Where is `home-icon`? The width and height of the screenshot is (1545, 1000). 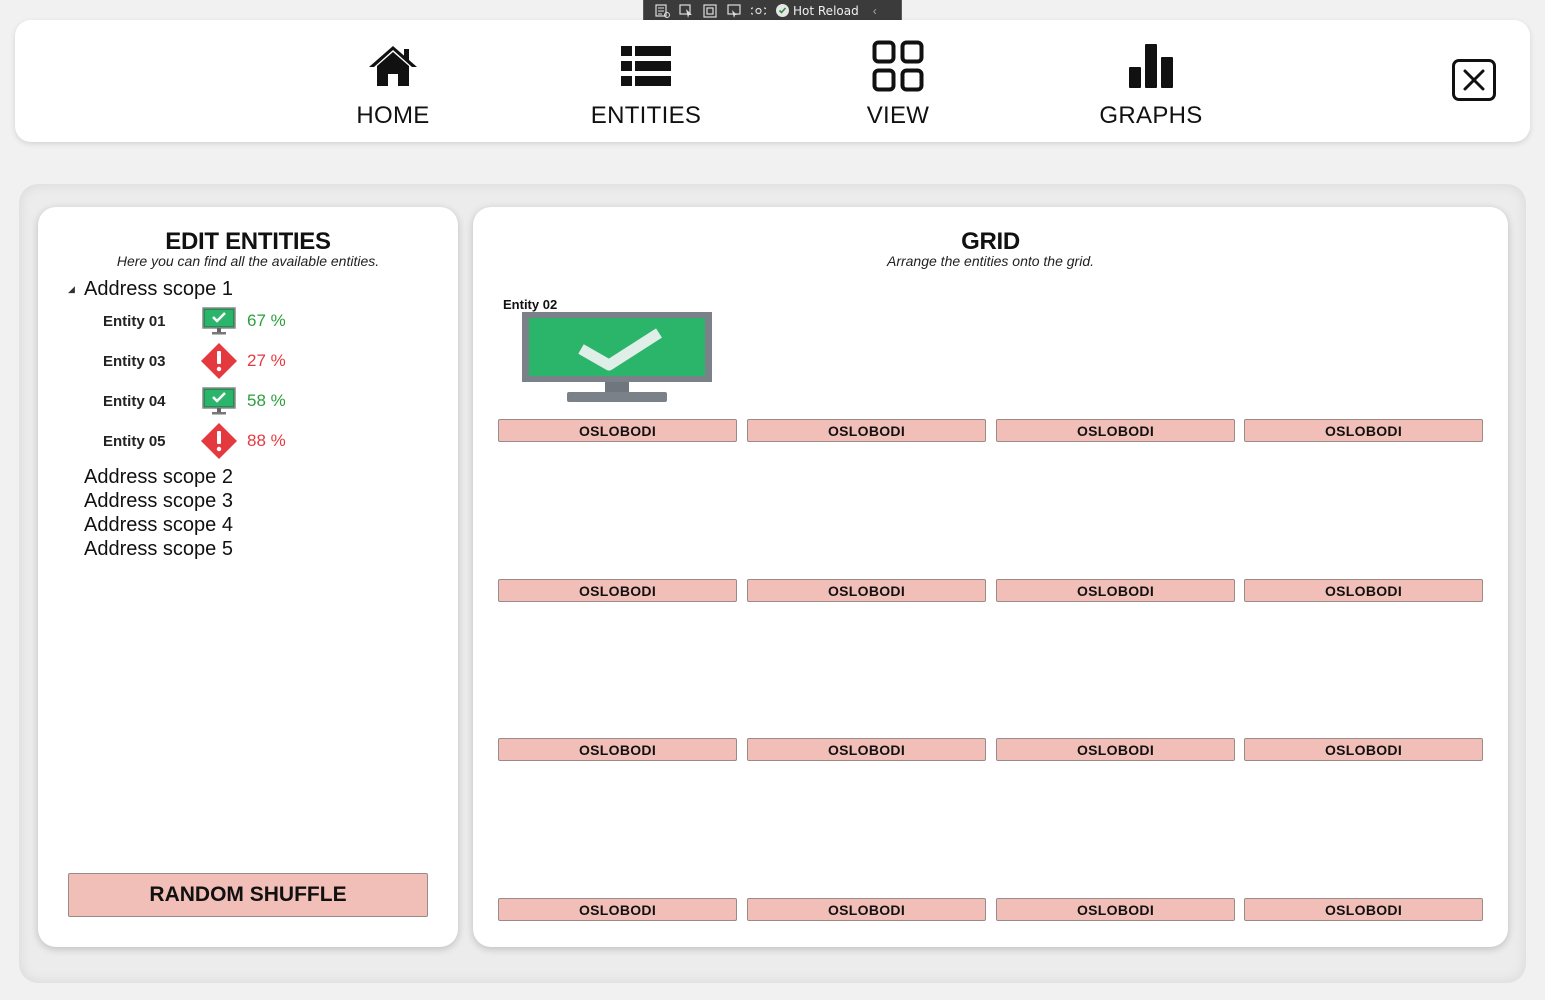
home-icon is located at coordinates (393, 66).